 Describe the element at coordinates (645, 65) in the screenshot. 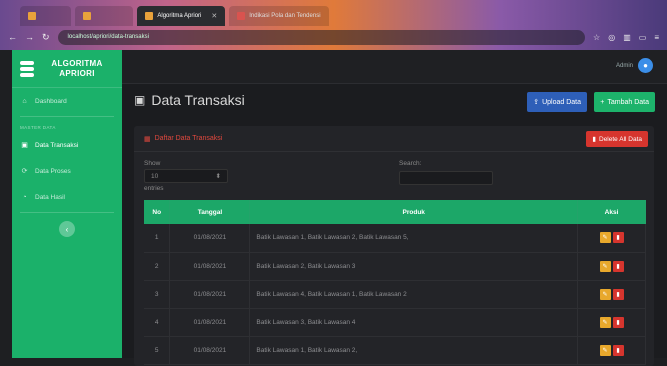

I see `avatar: ●` at that location.